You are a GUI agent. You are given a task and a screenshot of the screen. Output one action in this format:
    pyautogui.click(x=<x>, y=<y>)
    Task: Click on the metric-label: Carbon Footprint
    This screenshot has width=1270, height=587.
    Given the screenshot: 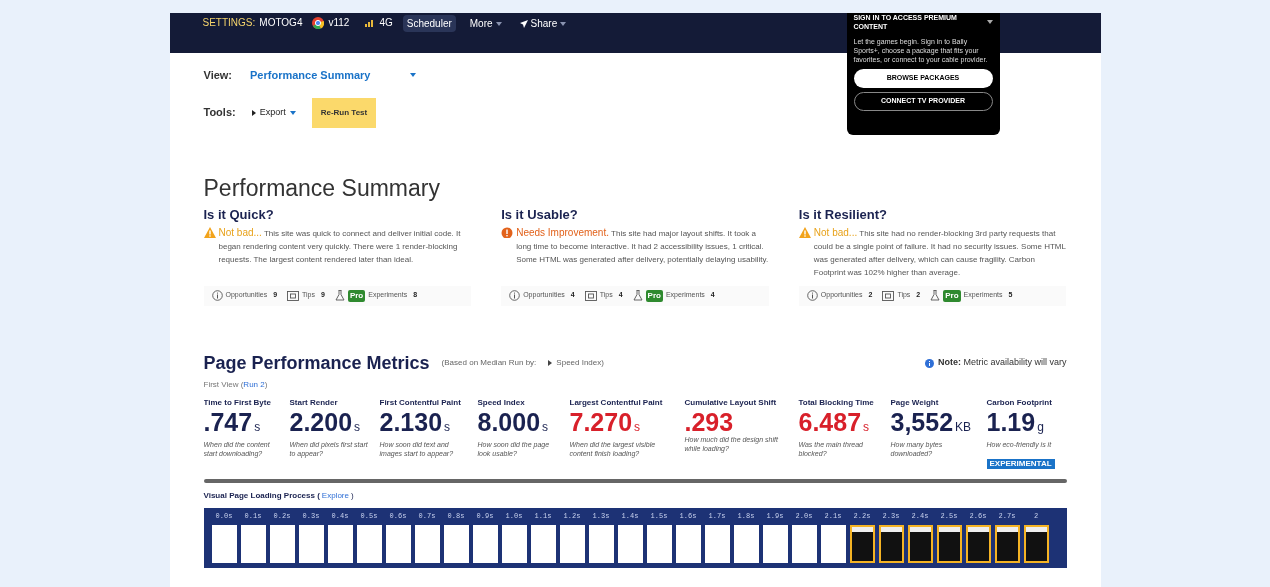 What is the action you would take?
    pyautogui.click(x=1019, y=402)
    